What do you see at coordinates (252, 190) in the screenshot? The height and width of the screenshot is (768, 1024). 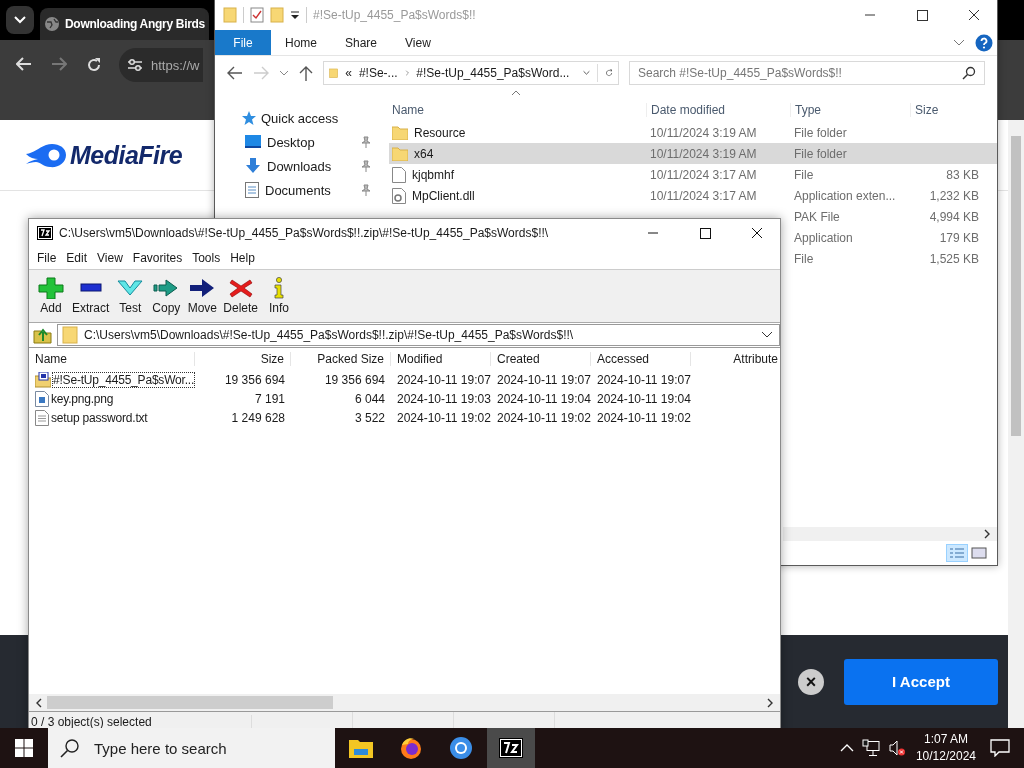 I see `document-icon` at bounding box center [252, 190].